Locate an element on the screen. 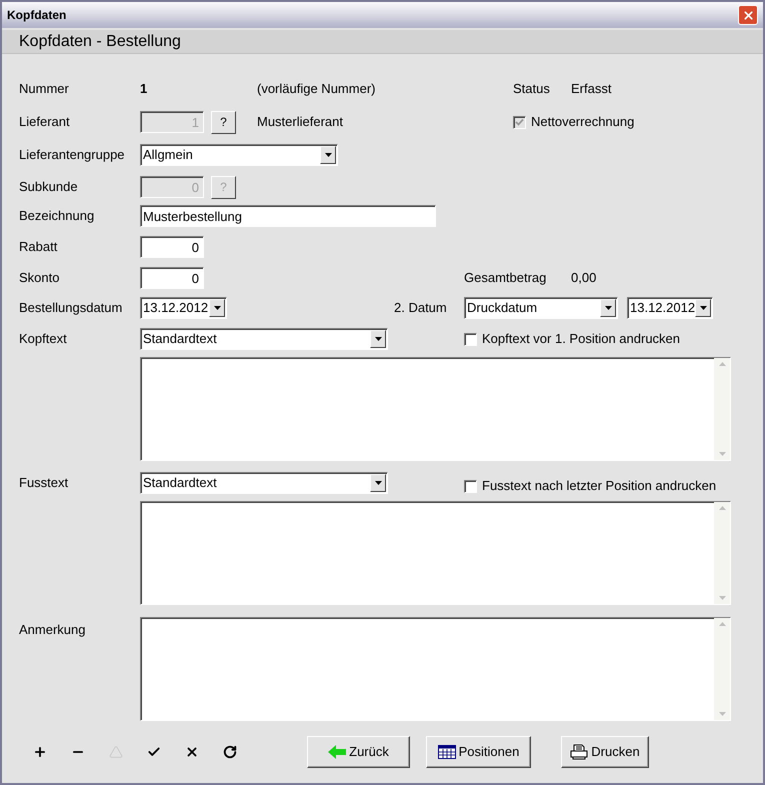 The width and height of the screenshot is (765, 785). field-label: Nummer is located at coordinates (44, 88).